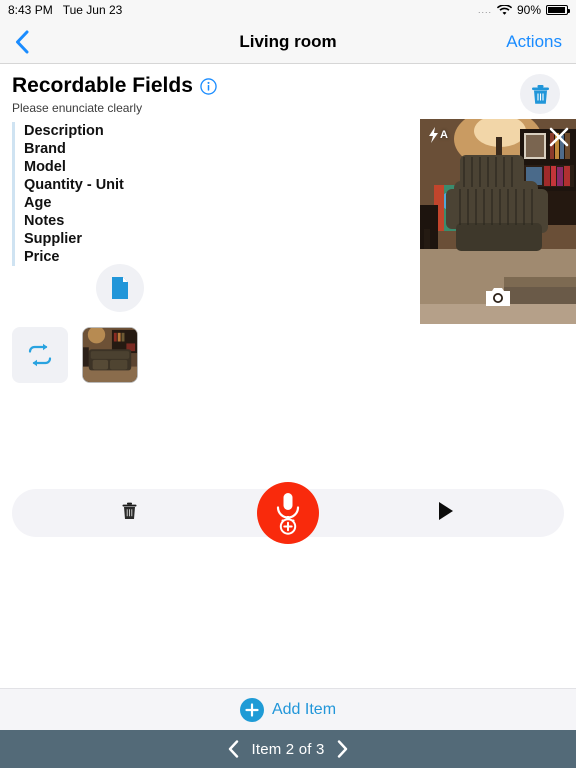  I want to click on swap-media-button, so click(40, 355).